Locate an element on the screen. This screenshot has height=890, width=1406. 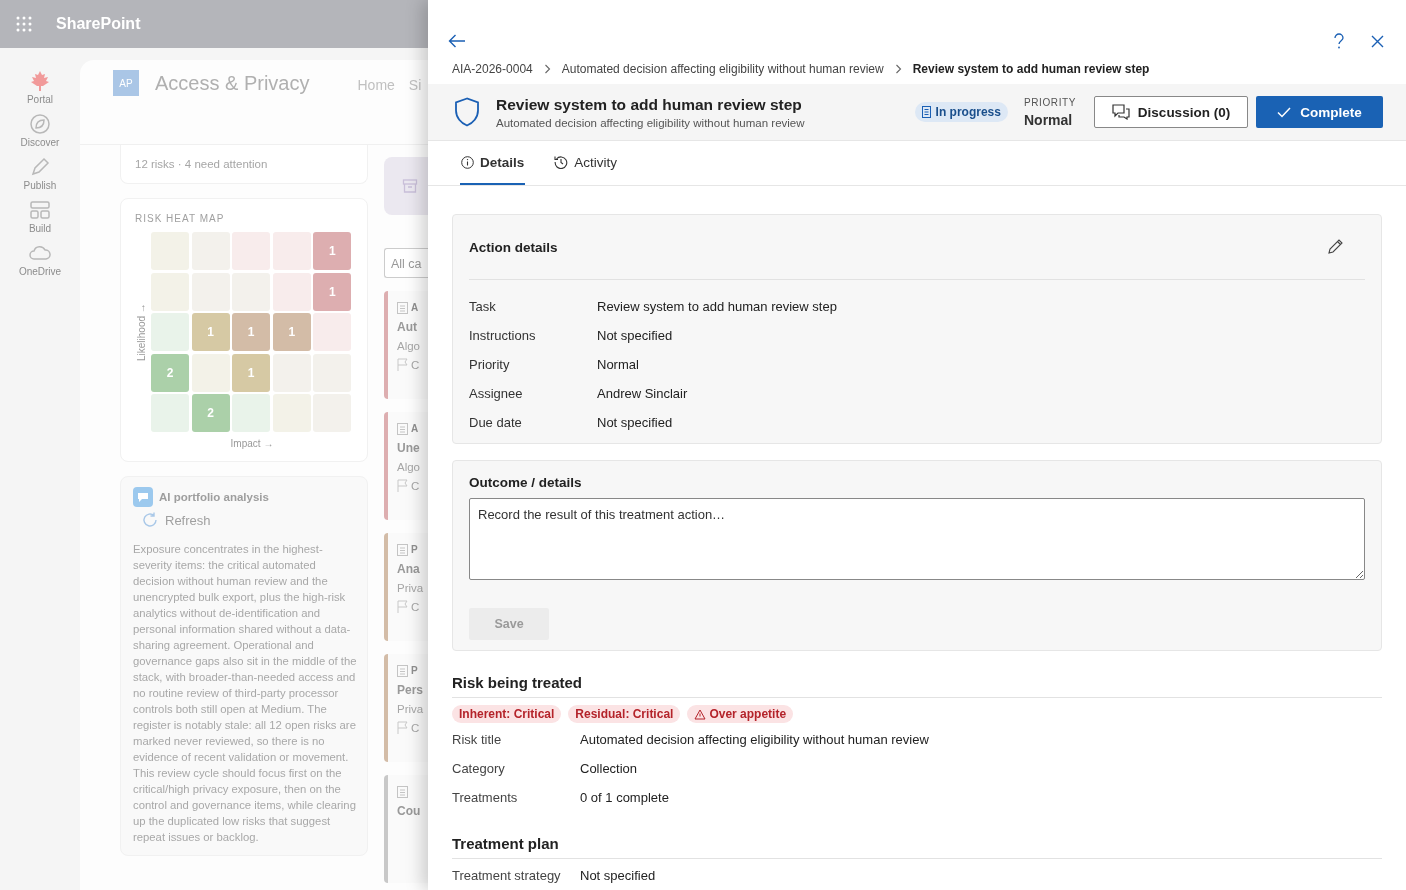
chat-bubbles-icon is located at coordinates (1120, 112).